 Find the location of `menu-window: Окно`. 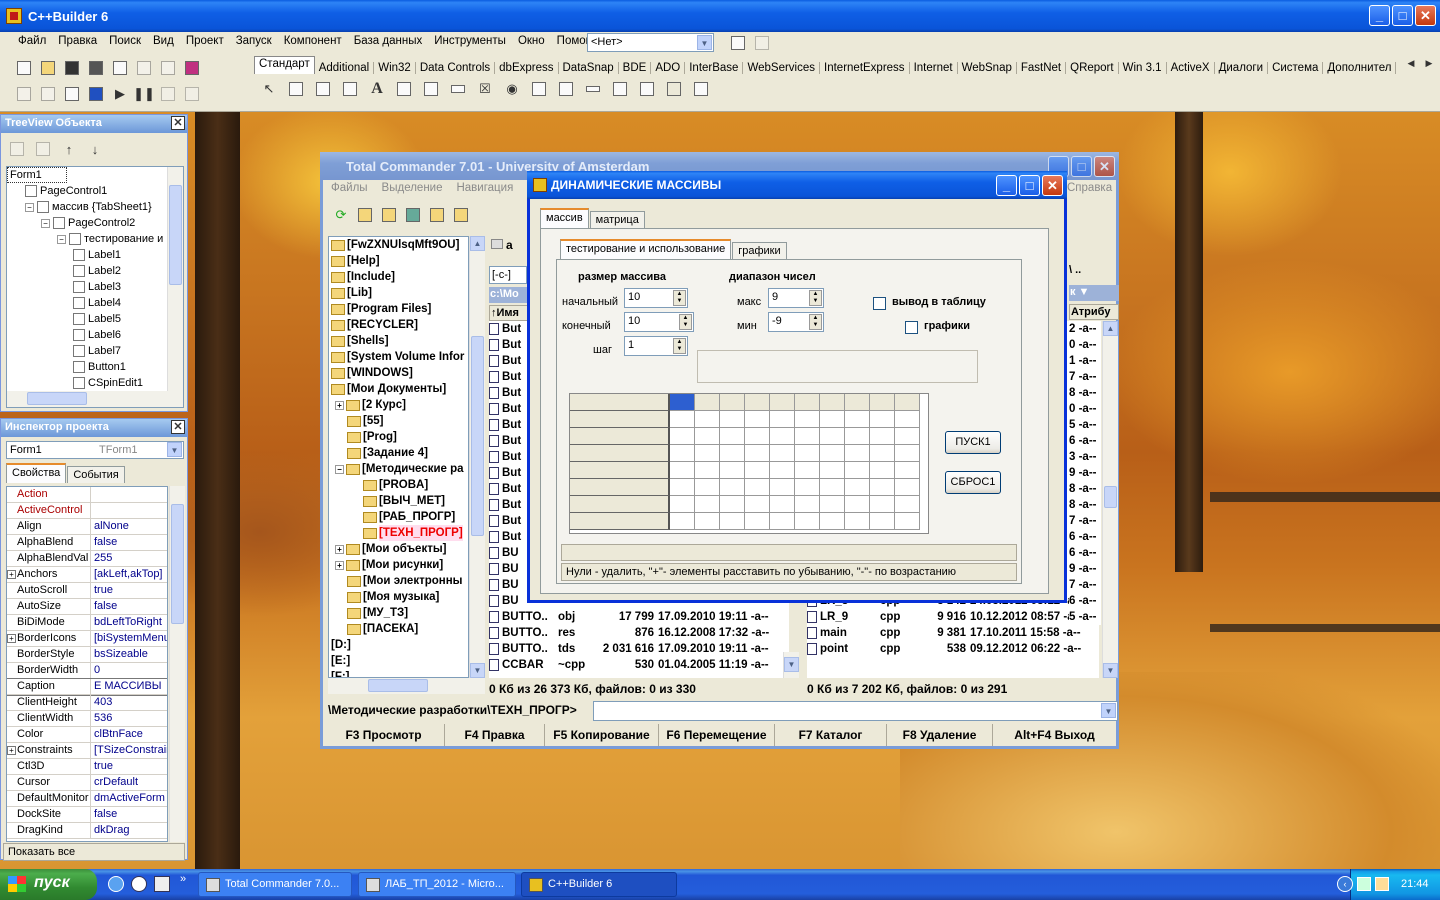

menu-window: Окно is located at coordinates (531, 41).